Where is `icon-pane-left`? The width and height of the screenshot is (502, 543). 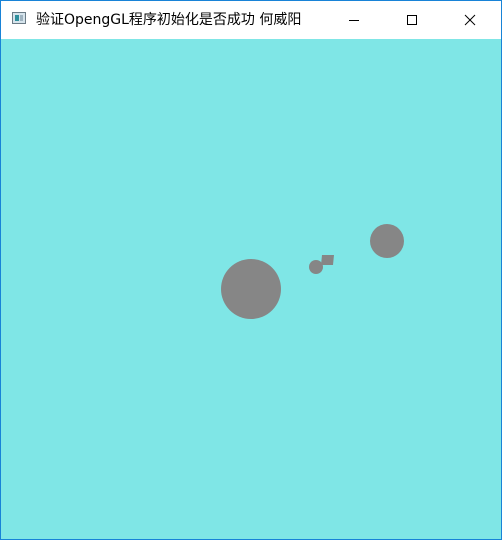 icon-pane-left is located at coordinates (17, 18).